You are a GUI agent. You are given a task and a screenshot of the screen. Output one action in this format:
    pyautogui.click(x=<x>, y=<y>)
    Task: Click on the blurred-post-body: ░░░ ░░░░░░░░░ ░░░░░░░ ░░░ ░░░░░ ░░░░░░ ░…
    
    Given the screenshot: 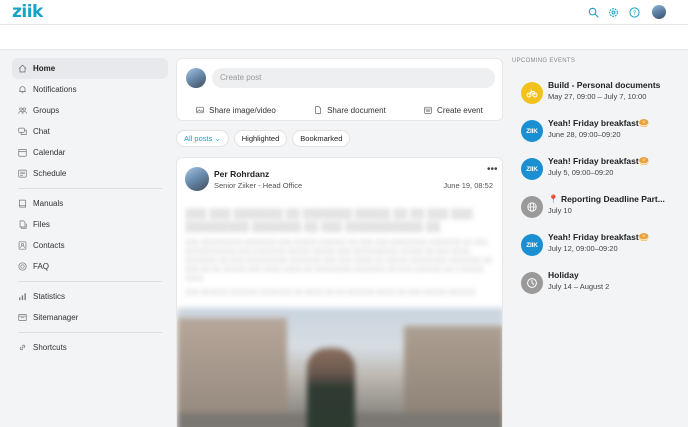 What is the action you would take?
    pyautogui.click(x=339, y=260)
    